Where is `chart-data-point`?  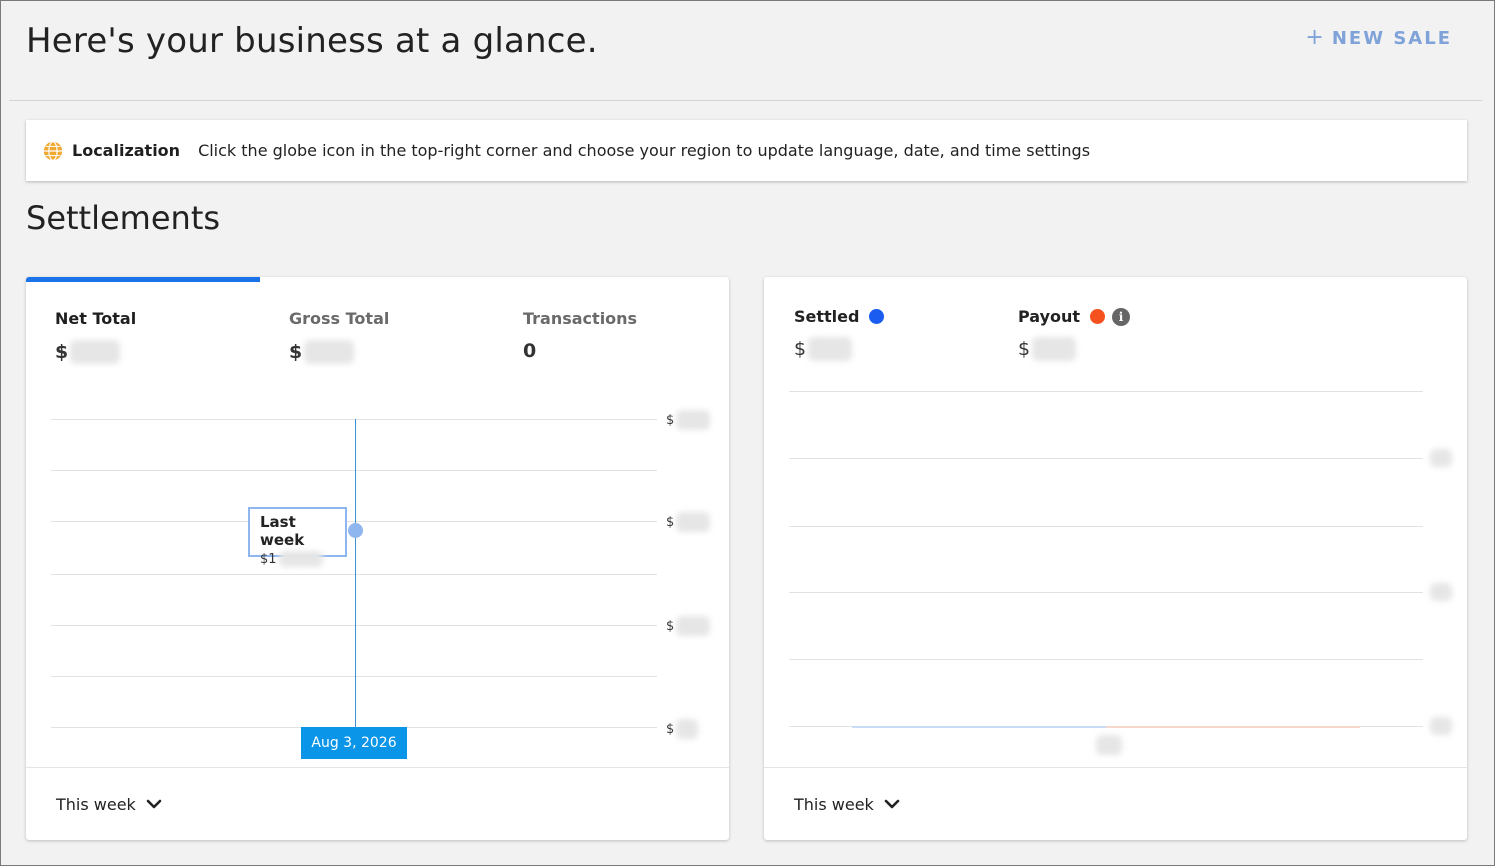 chart-data-point is located at coordinates (355, 530).